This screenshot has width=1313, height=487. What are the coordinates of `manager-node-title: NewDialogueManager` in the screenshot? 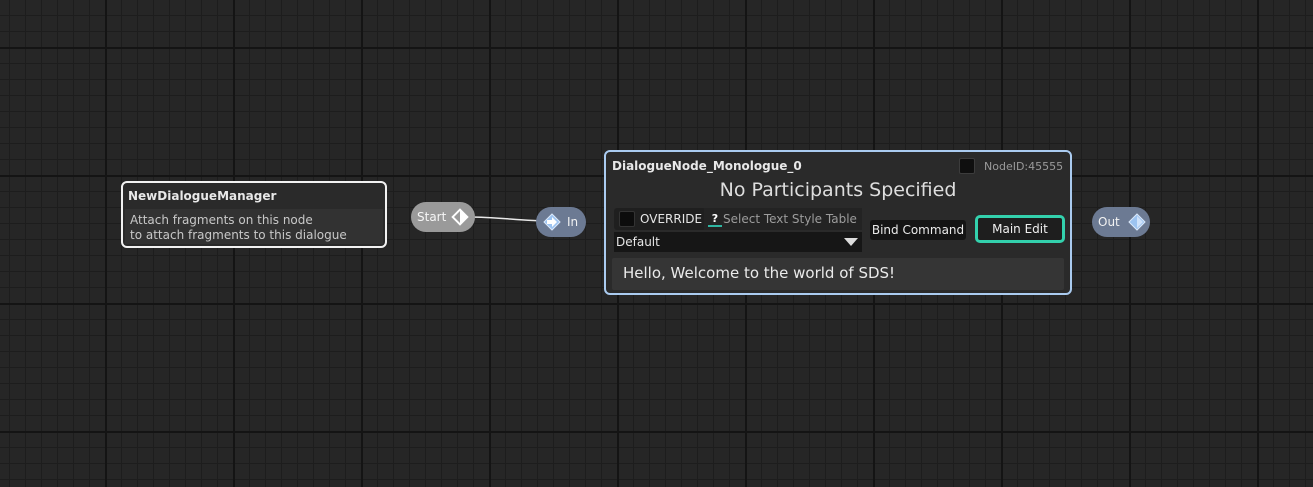 It's located at (202, 196).